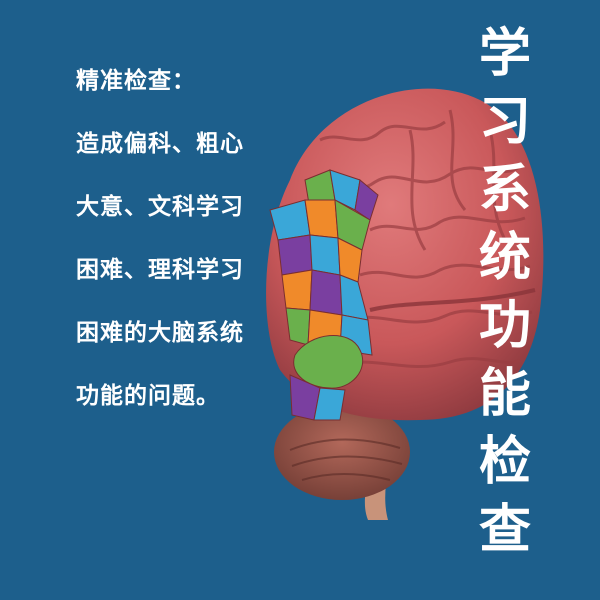  Describe the element at coordinates (504, 258) in the screenshot. I see `title-char: 统` at that location.